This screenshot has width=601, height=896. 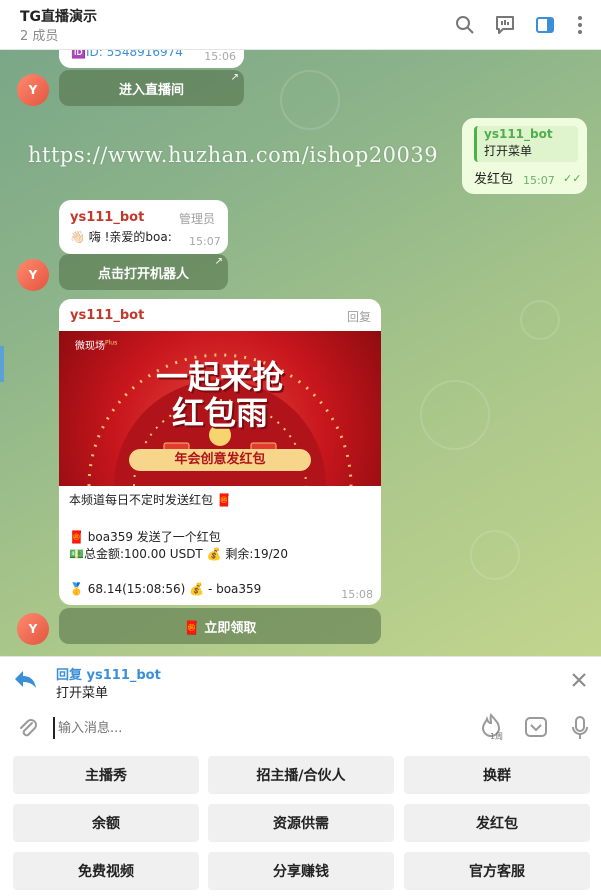 I want to click on message-composer: 1周, so click(x=300, y=727).